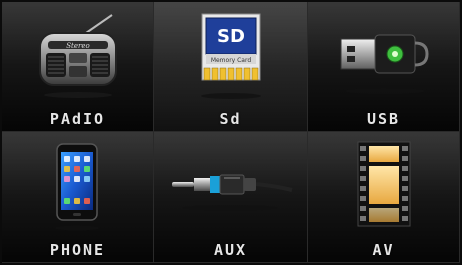 The image size is (462, 265). I want to click on aux-cable-icon, so click(230, 186).